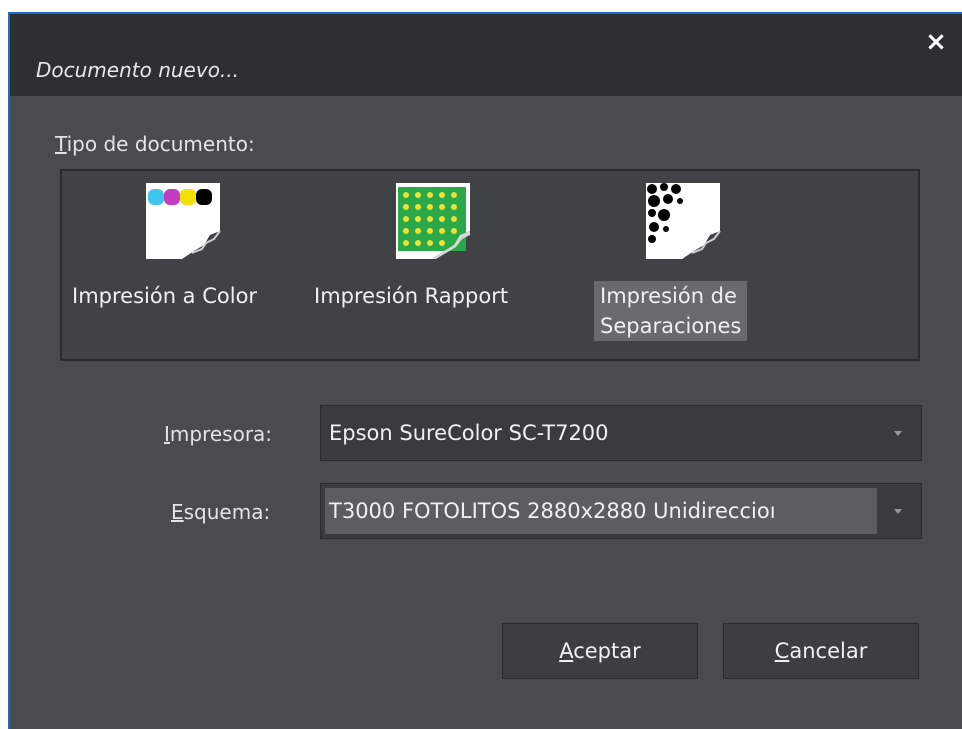 This screenshot has height=729, width=962. I want to click on separations-label-line2: Separaciones, so click(671, 326).